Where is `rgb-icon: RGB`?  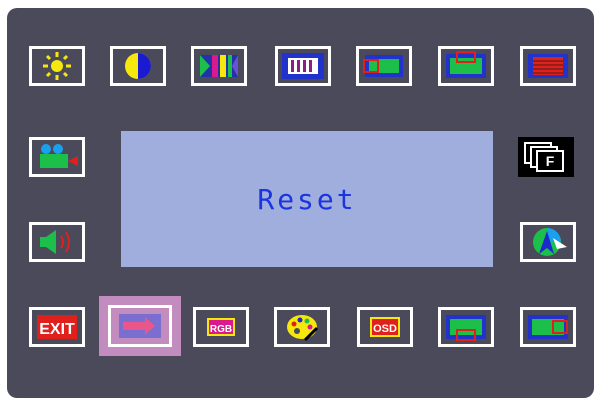 rgb-icon: RGB is located at coordinates (221, 327).